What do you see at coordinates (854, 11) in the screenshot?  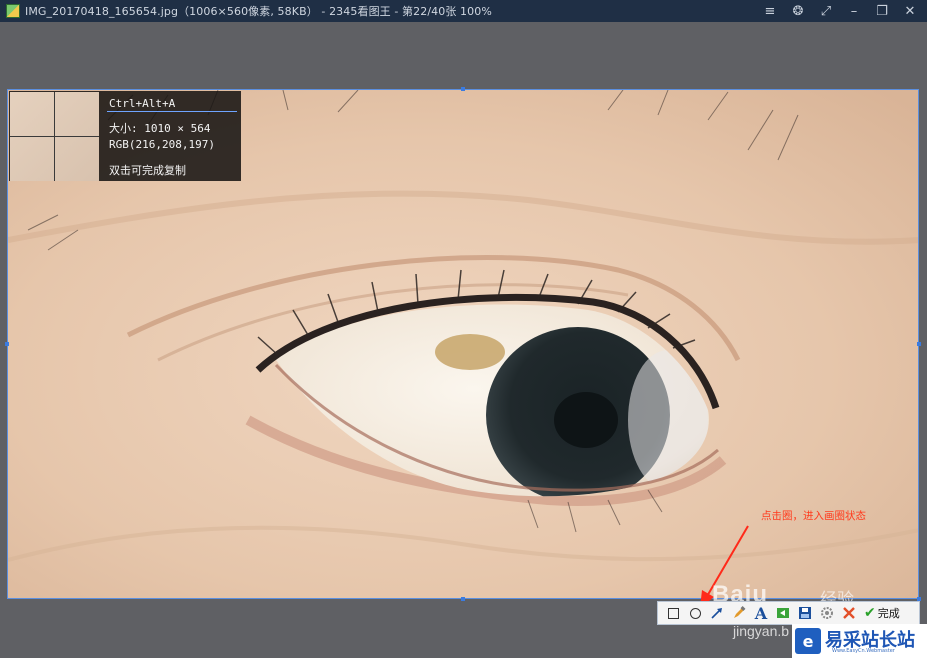 I see `minimize-icon: –` at bounding box center [854, 11].